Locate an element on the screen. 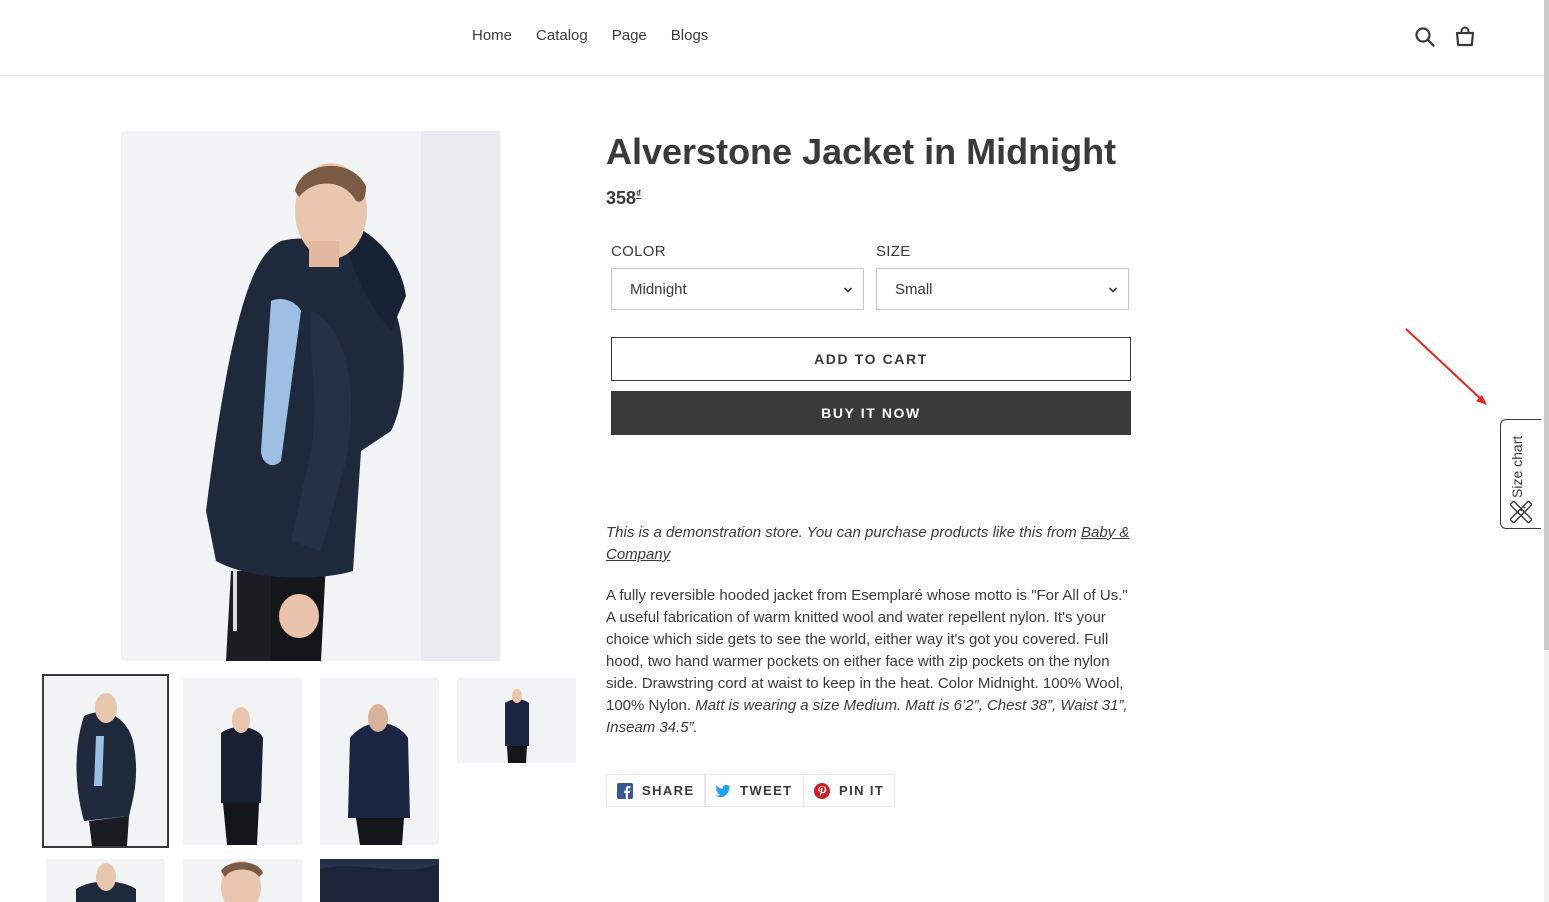  size-label: SIZE is located at coordinates (893, 251).